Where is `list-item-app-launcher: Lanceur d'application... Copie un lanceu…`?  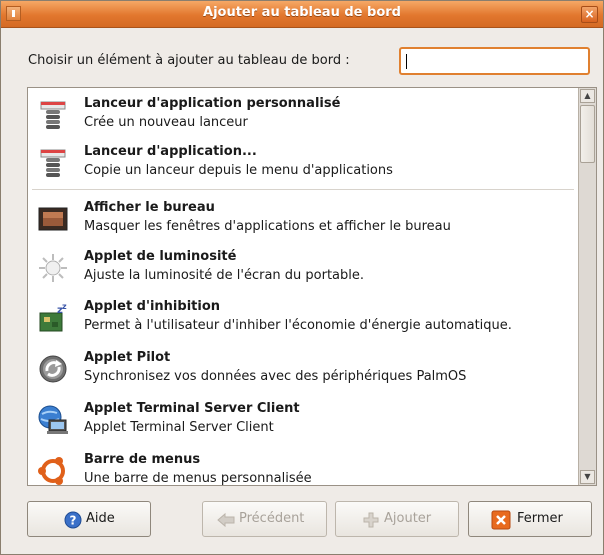
list-item-app-launcher: Lanceur d'application... Copie un lanceu… is located at coordinates (303, 163).